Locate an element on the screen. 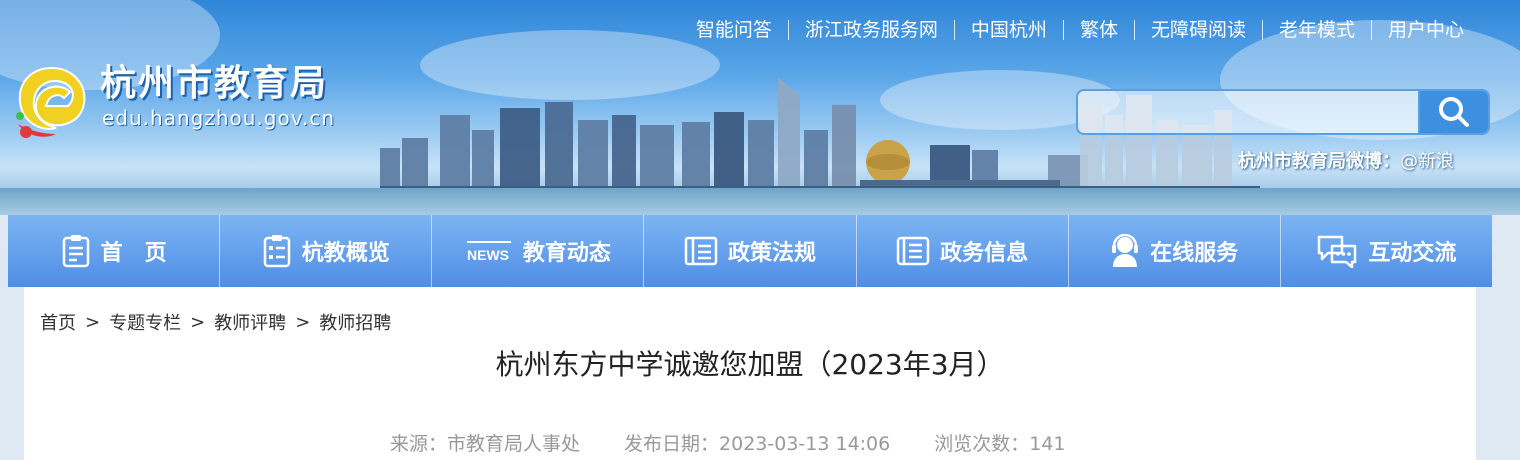 Image resolution: width=1520 pixels, height=460 pixels. search-box is located at coordinates (1283, 112).